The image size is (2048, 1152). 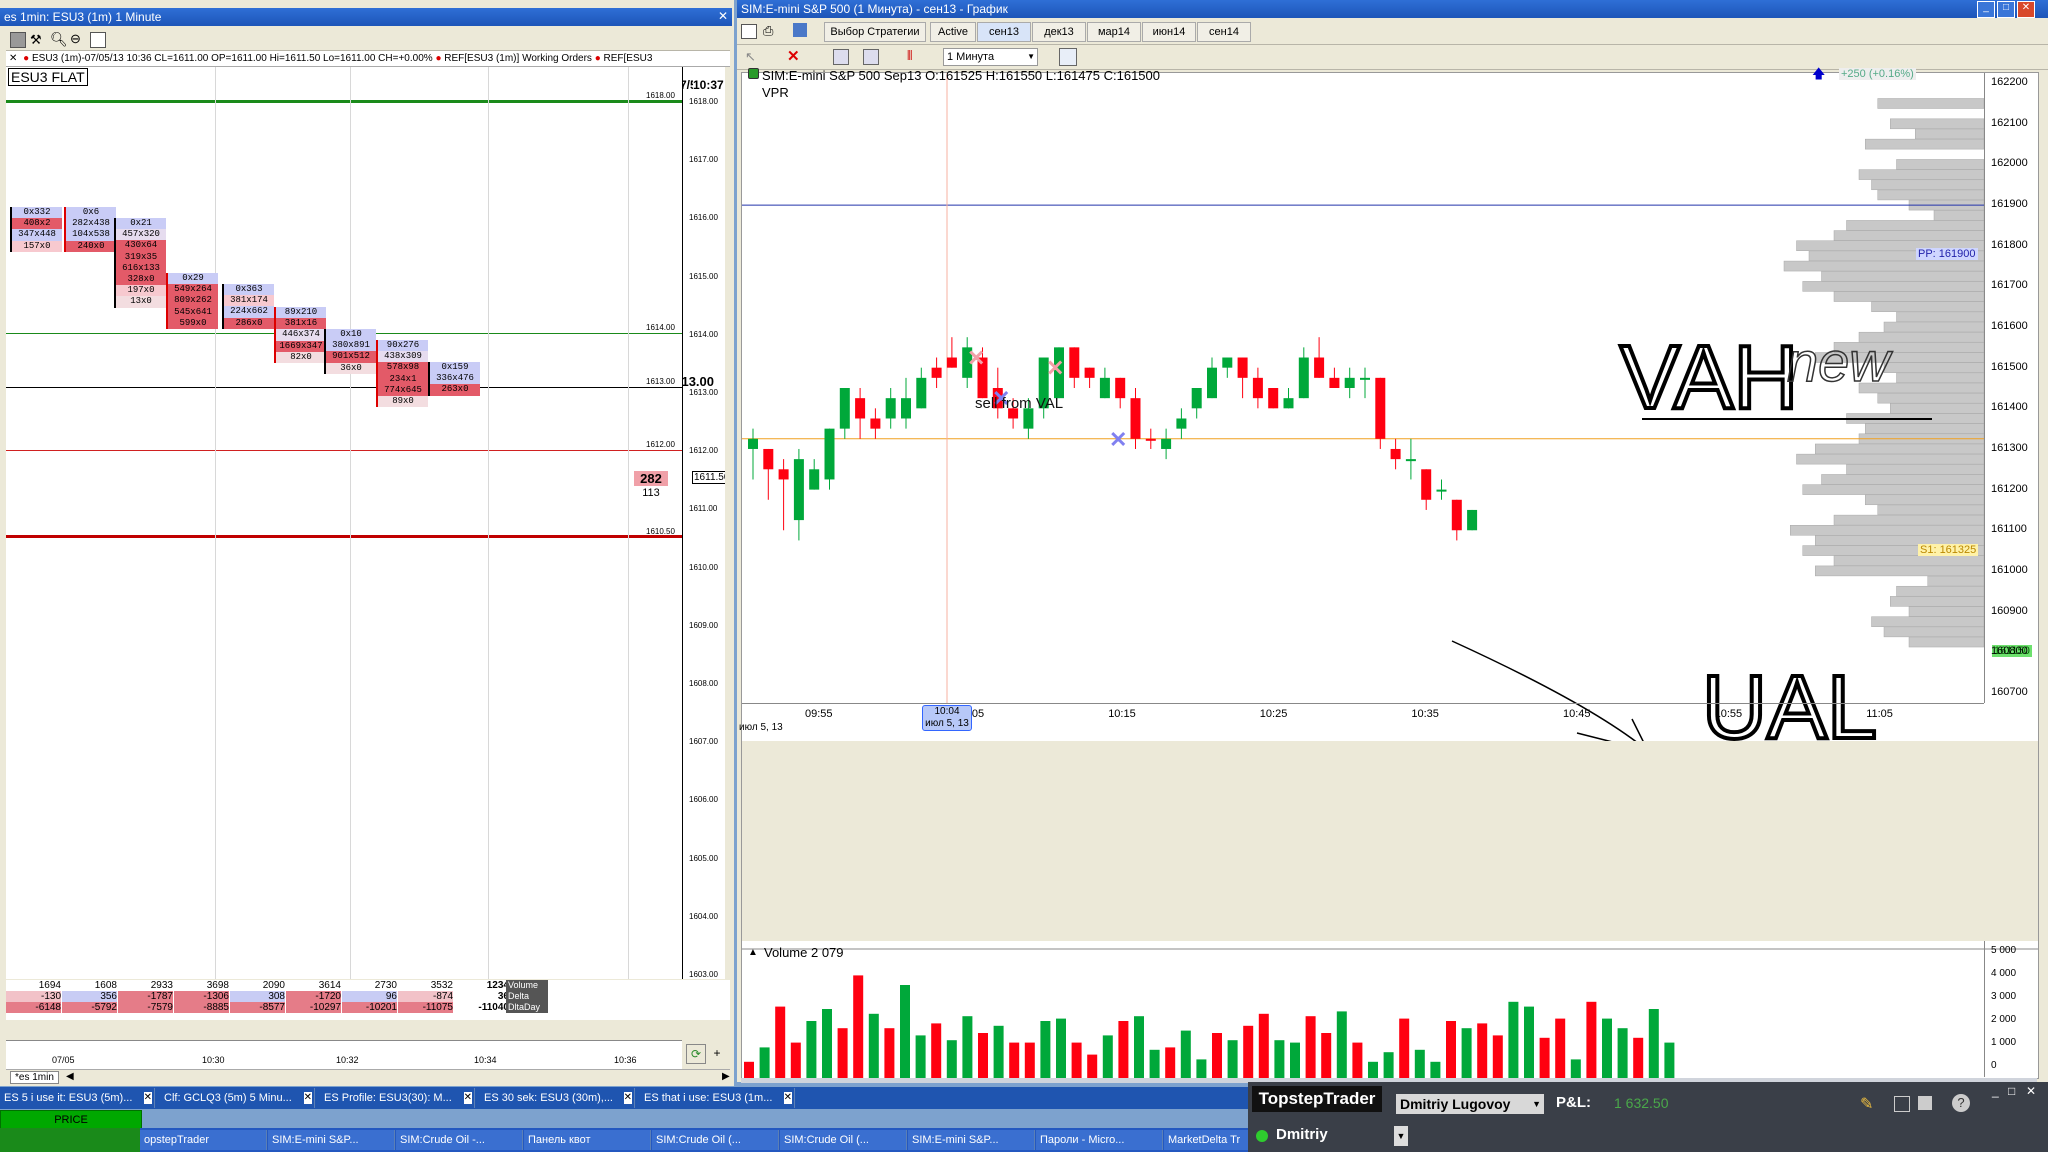 What do you see at coordinates (98, 40) in the screenshot?
I see `grid-icon` at bounding box center [98, 40].